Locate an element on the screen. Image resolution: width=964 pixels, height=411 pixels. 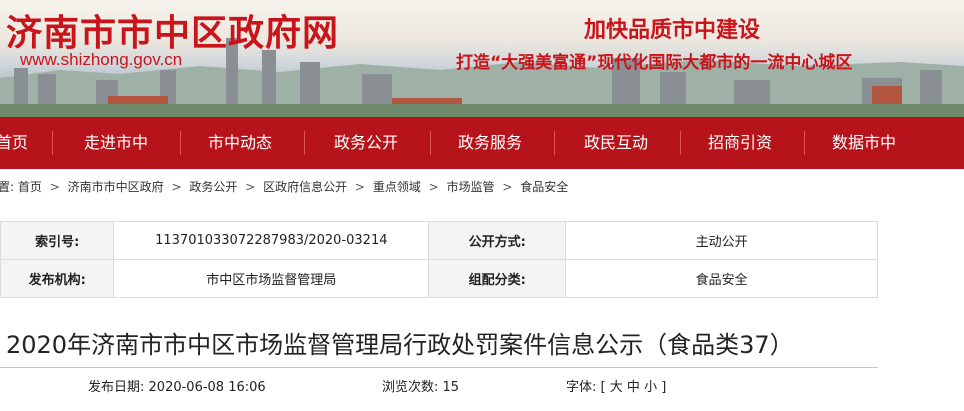
breadcrumb-info-disclosure: 区政府信息公开 is located at coordinates (305, 187).